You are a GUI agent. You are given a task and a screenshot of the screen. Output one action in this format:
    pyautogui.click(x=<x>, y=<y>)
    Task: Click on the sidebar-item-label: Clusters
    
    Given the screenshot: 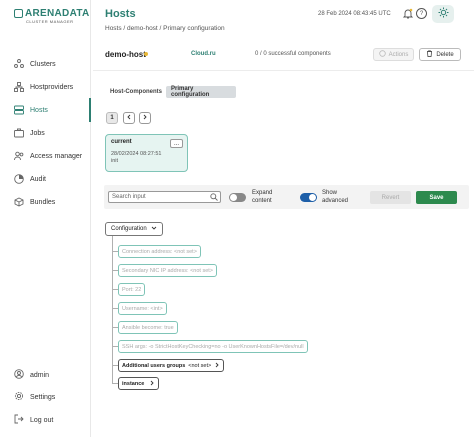 What is the action you would take?
    pyautogui.click(x=43, y=64)
    